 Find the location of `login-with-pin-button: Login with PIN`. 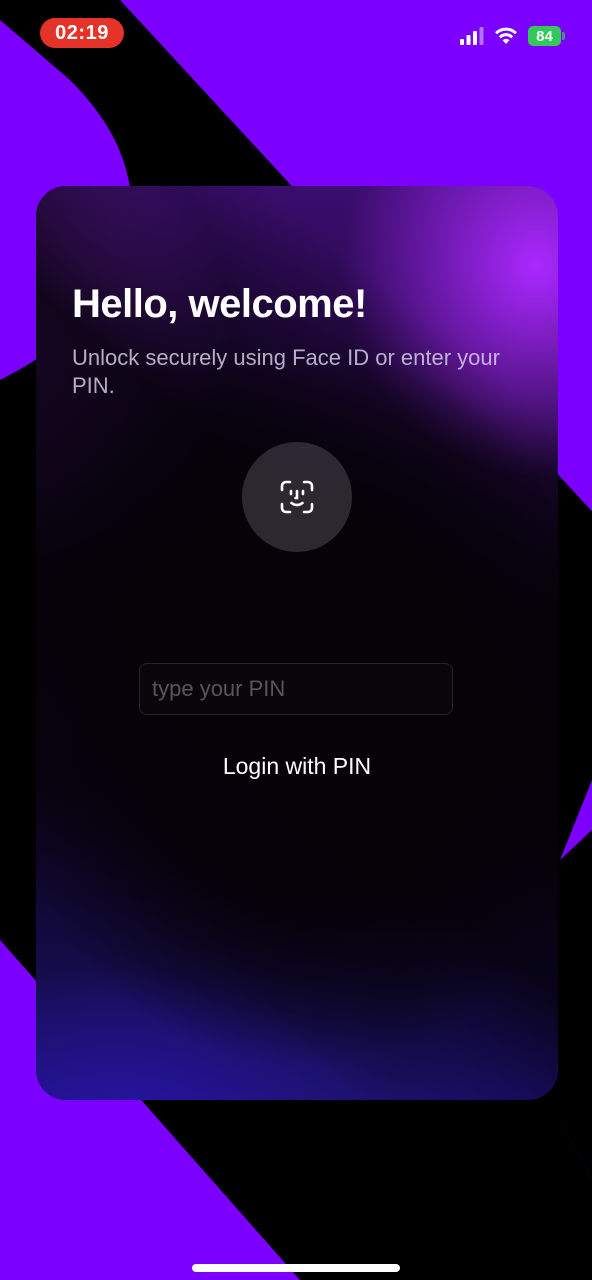

login-with-pin-button: Login with PIN is located at coordinates (297, 766).